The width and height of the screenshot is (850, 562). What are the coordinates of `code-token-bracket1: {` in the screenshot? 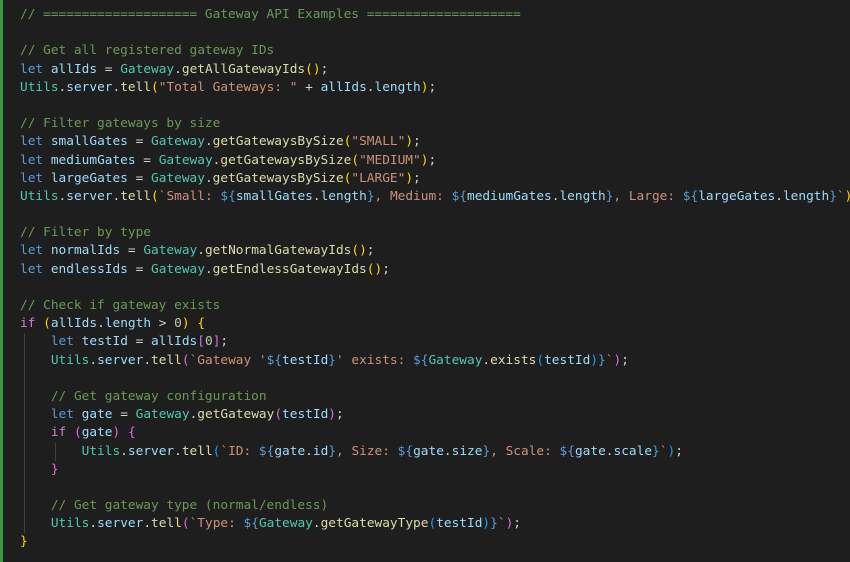 It's located at (201, 324).